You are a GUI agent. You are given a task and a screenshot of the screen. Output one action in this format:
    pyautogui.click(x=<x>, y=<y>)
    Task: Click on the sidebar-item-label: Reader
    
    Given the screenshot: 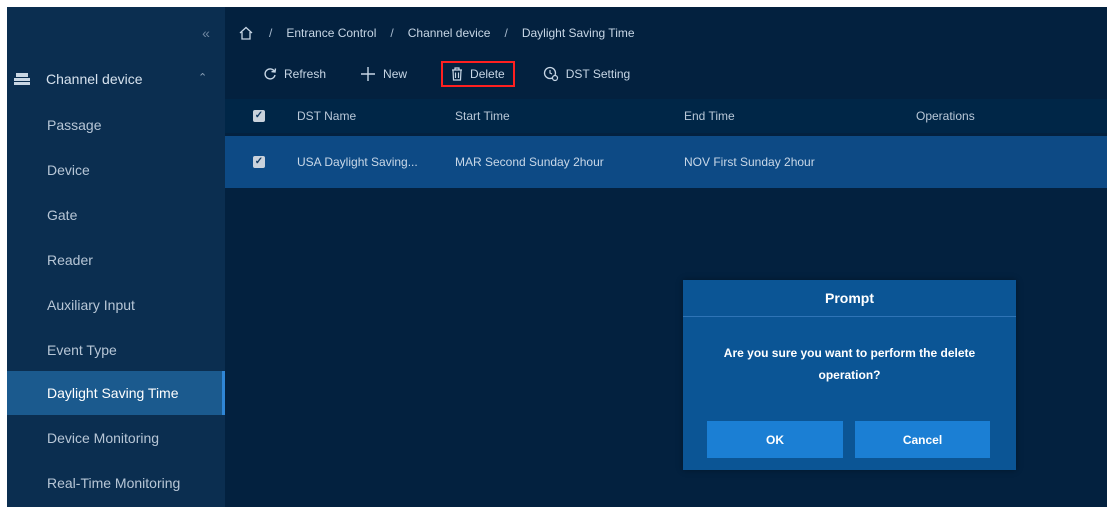 What is the action you would take?
    pyautogui.click(x=70, y=260)
    